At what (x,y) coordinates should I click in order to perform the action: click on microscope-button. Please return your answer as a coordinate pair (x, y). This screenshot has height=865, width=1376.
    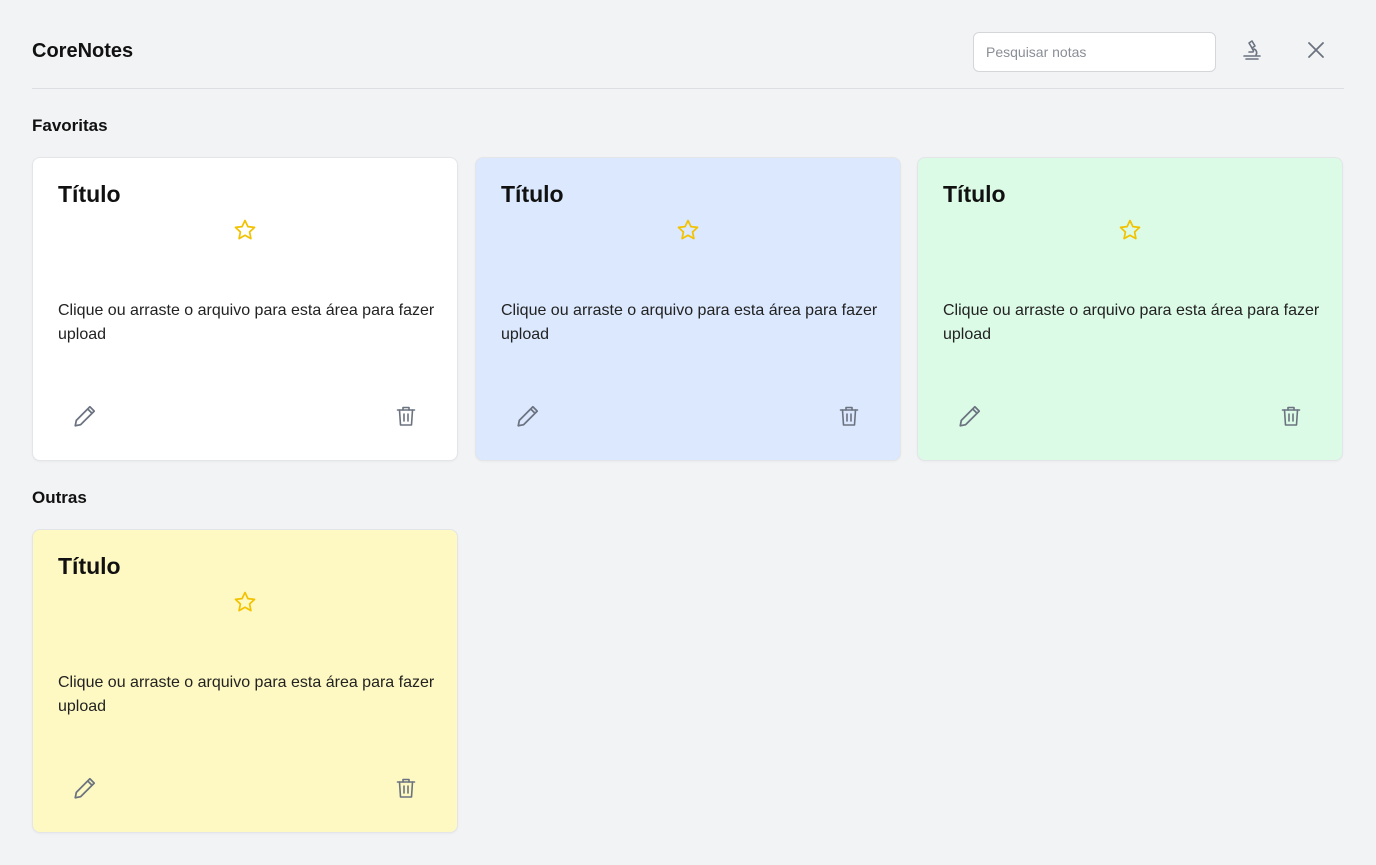
    Looking at the image, I should click on (1252, 52).